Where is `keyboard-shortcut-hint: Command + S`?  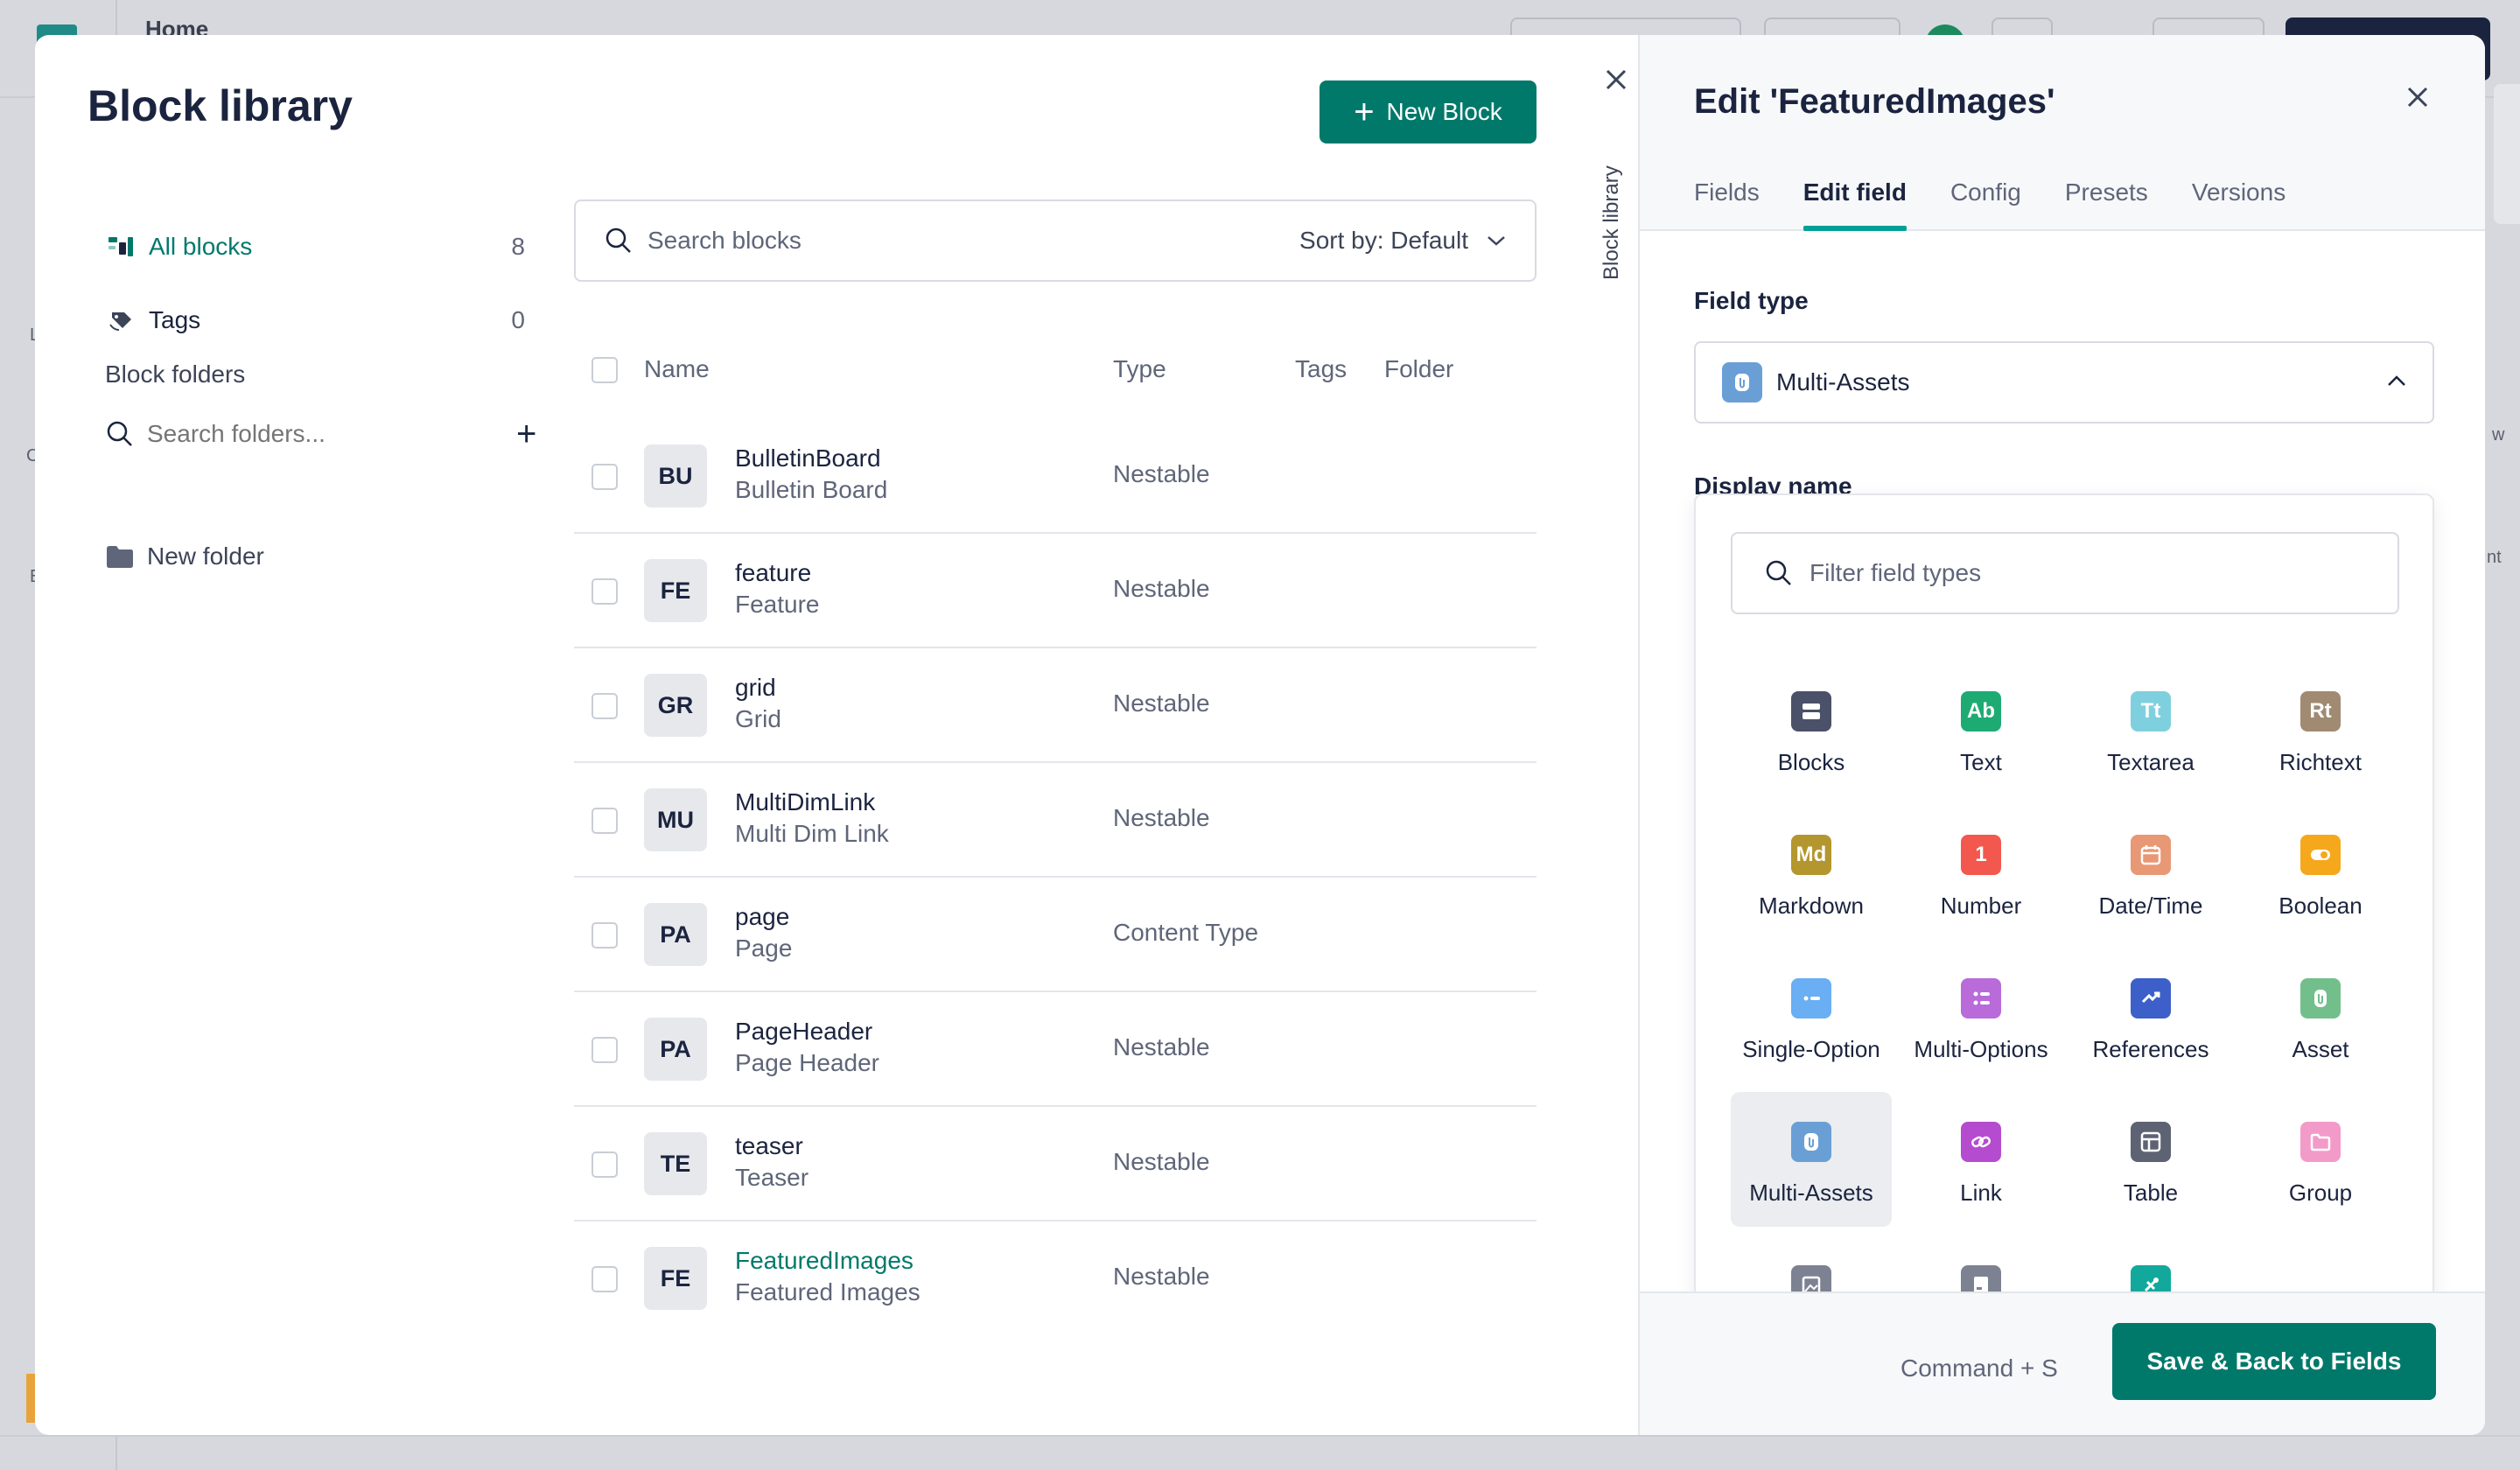 keyboard-shortcut-hint: Command + S is located at coordinates (1979, 1368).